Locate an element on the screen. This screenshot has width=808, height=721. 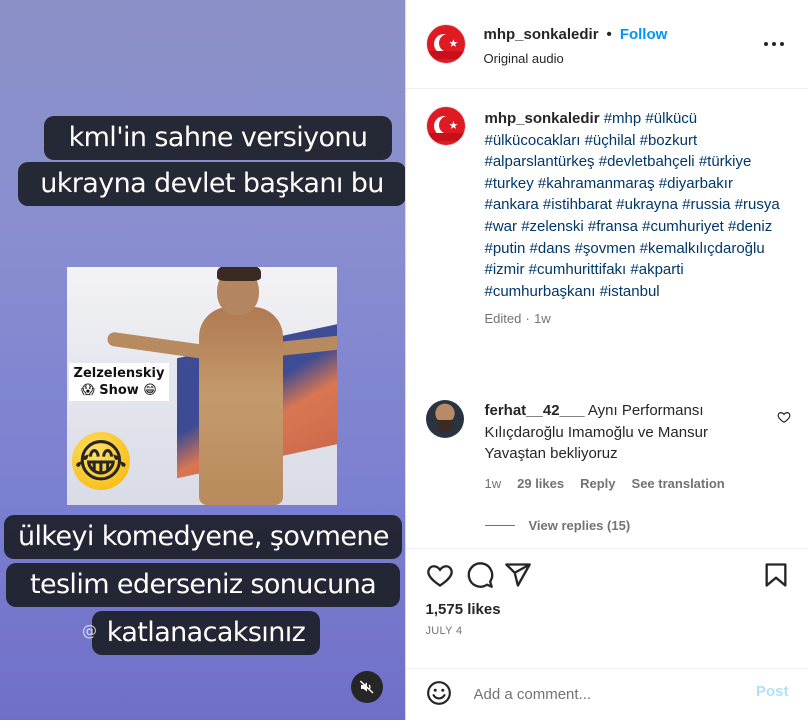
post-header: ★ mhp_sonkaledir • Follow Original audio is located at coordinates (607, 44).